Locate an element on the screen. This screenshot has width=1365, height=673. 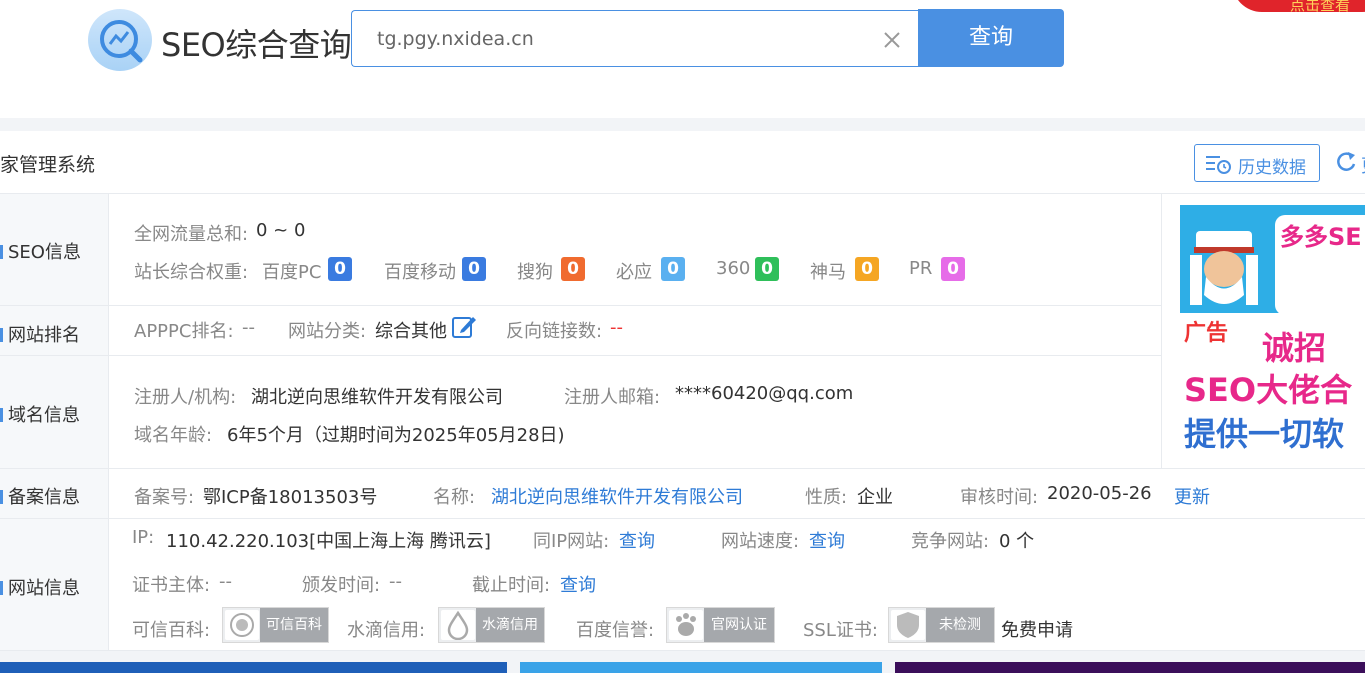
ssl-seal-label: 未检测 is located at coordinates (960, 625).